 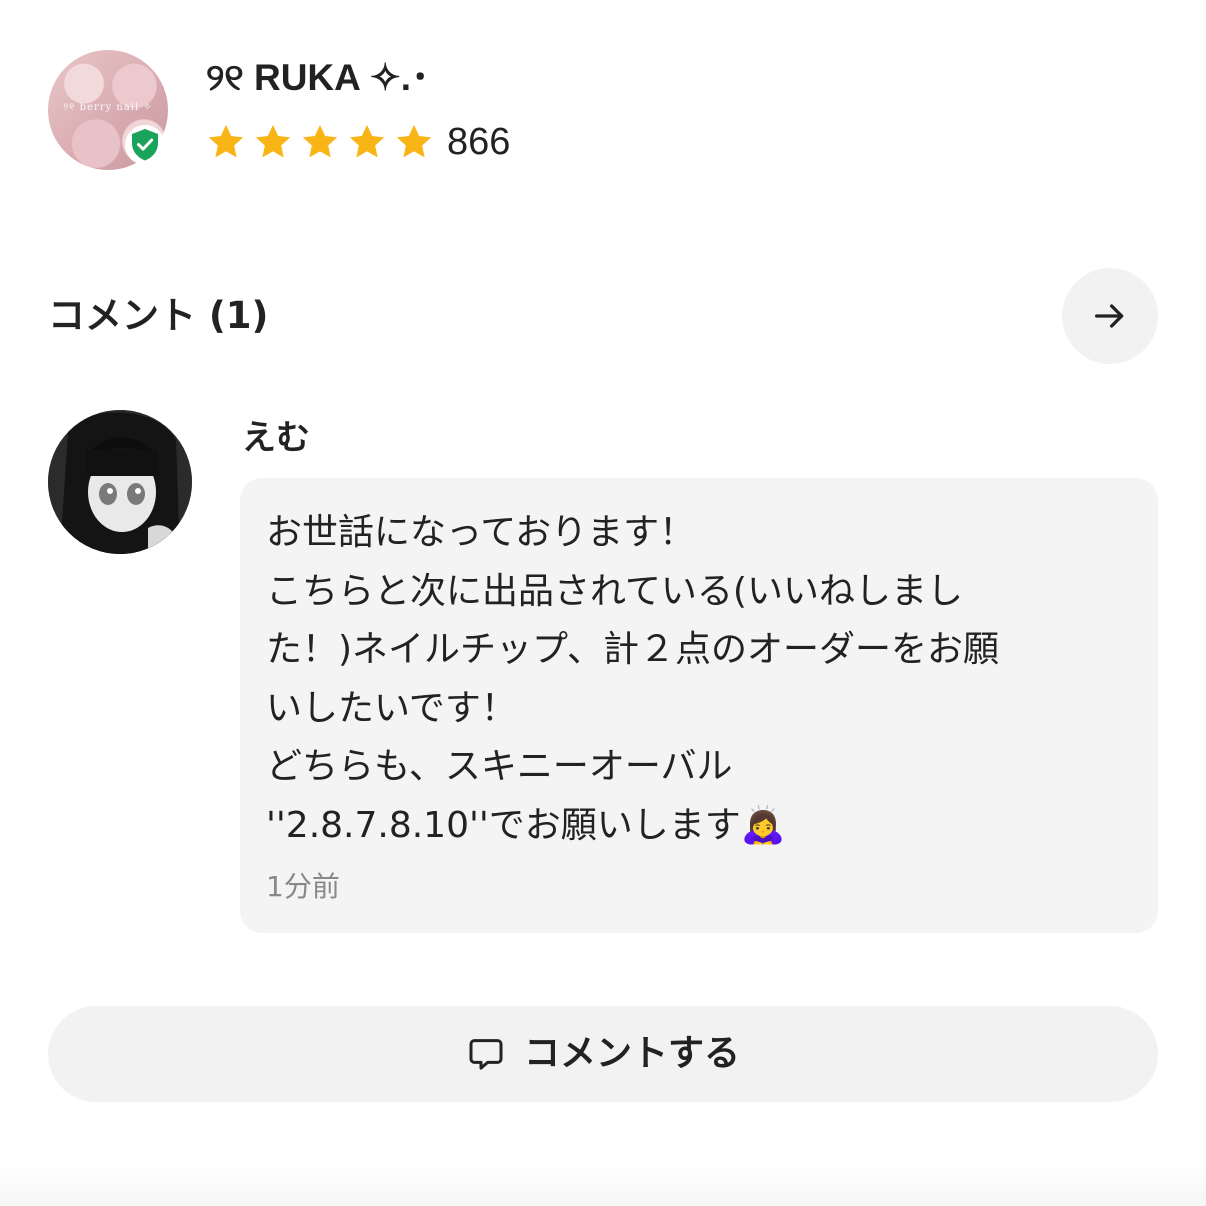 I want to click on comment-text-line: ''2.8.7.8.10''でお願いします🙇‍♀️, so click(x=526, y=825).